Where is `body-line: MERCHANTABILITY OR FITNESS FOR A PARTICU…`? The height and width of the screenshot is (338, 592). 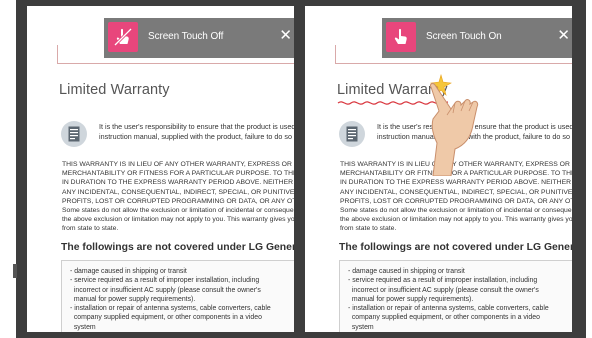 body-line: MERCHANTABILITY OR FITNESS FOR A PARTICU… is located at coordinates (178, 174).